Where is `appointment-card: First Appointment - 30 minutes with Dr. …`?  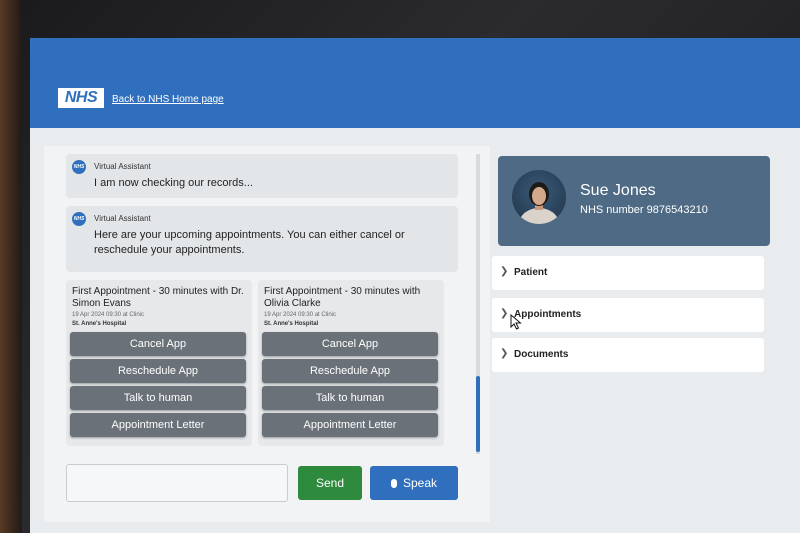
appointment-card: First Appointment - 30 minutes with Dr. … is located at coordinates (159, 363).